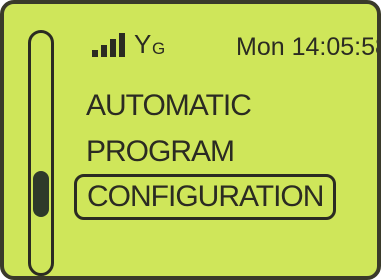 The width and height of the screenshot is (381, 280). What do you see at coordinates (41, 153) in the screenshot?
I see `scrollbar` at bounding box center [41, 153].